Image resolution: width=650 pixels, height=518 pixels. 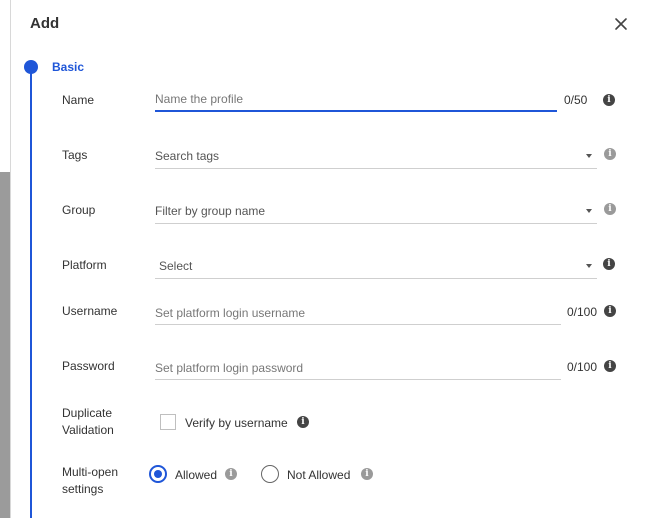 I want to click on username-input, so click(x=358, y=313).